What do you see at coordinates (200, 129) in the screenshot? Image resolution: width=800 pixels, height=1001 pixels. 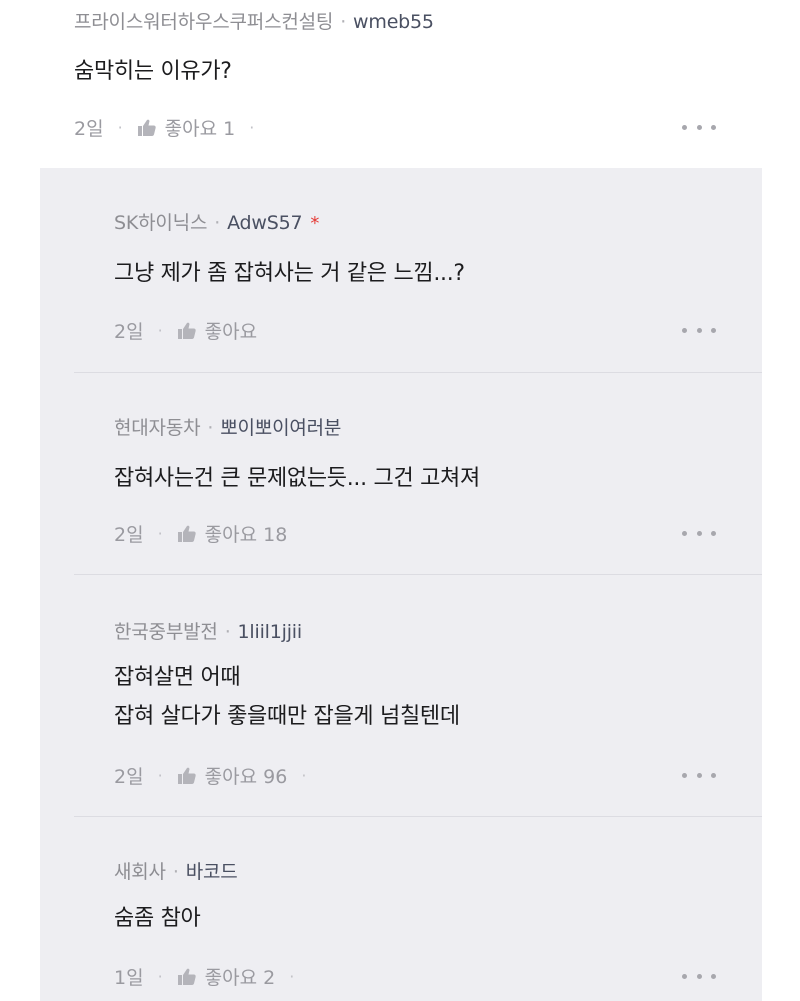 I see `like-count: 좋아요 1` at bounding box center [200, 129].